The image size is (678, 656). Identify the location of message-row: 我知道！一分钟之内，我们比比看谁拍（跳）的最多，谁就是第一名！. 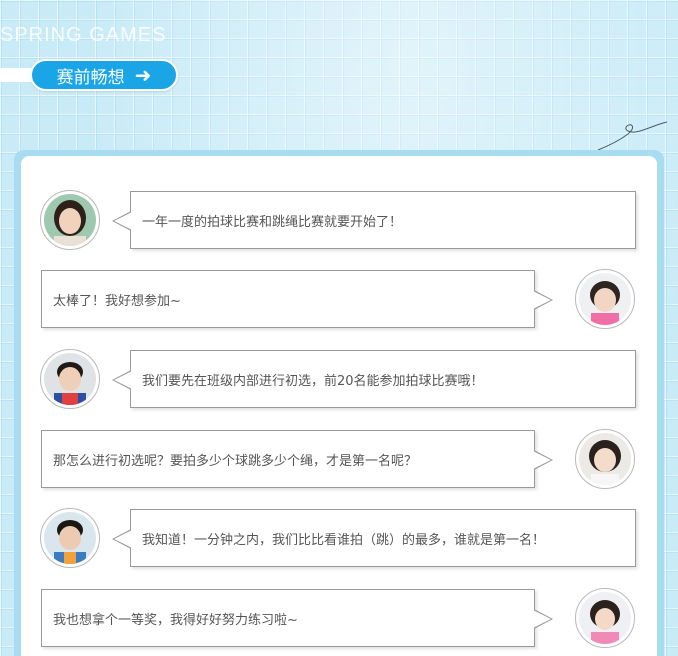
(339, 538).